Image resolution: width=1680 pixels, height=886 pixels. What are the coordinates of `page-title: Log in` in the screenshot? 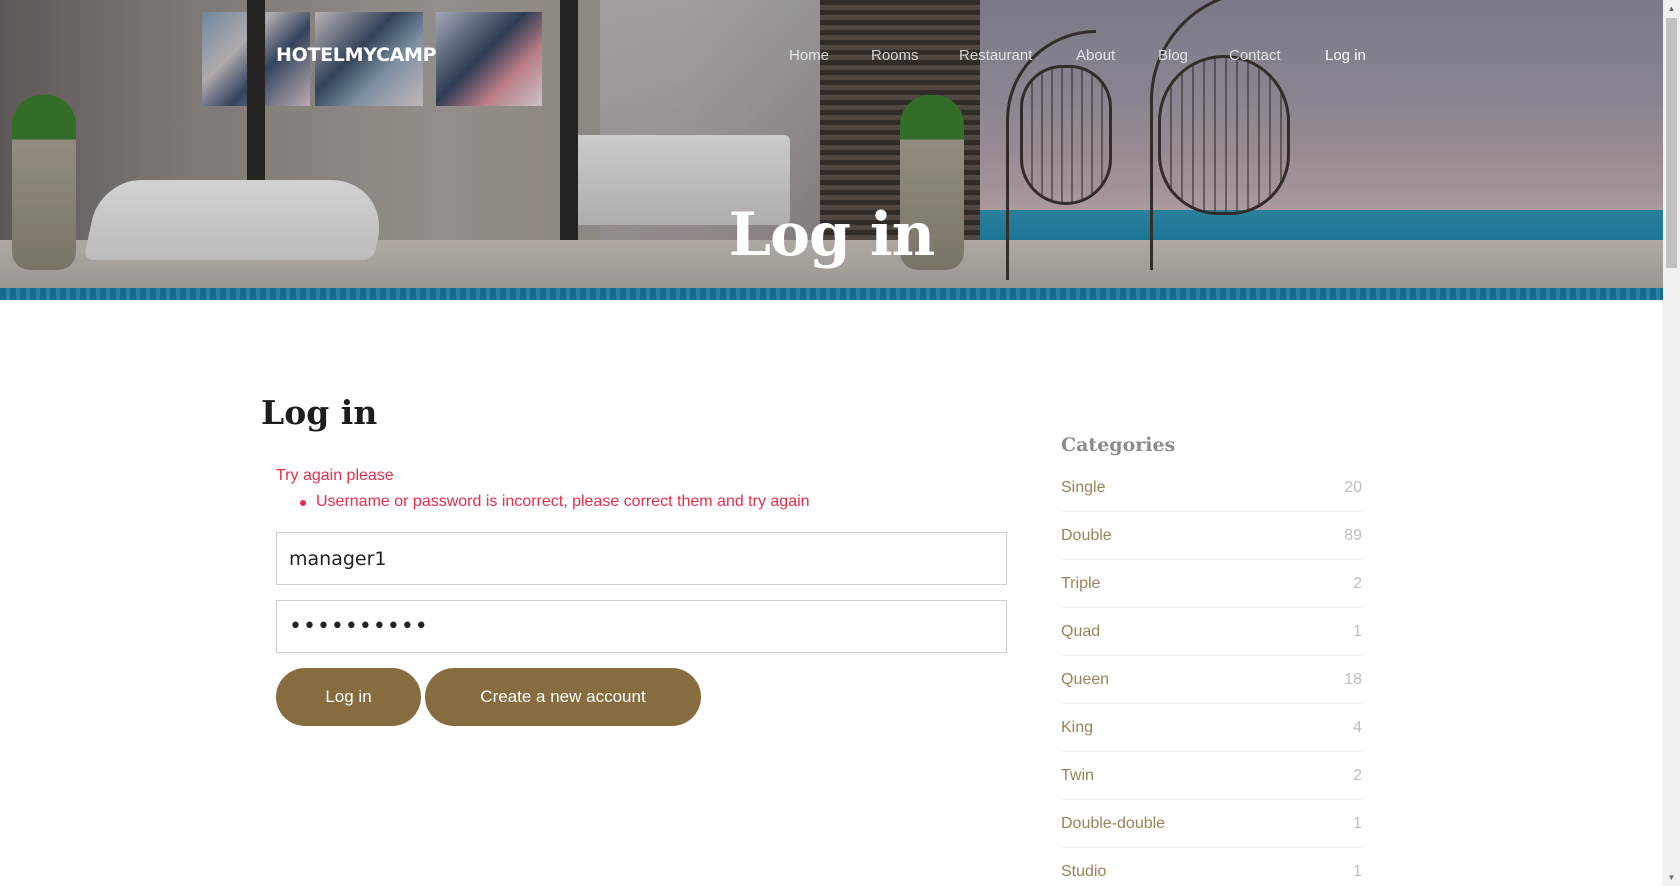 It's located at (319, 412).